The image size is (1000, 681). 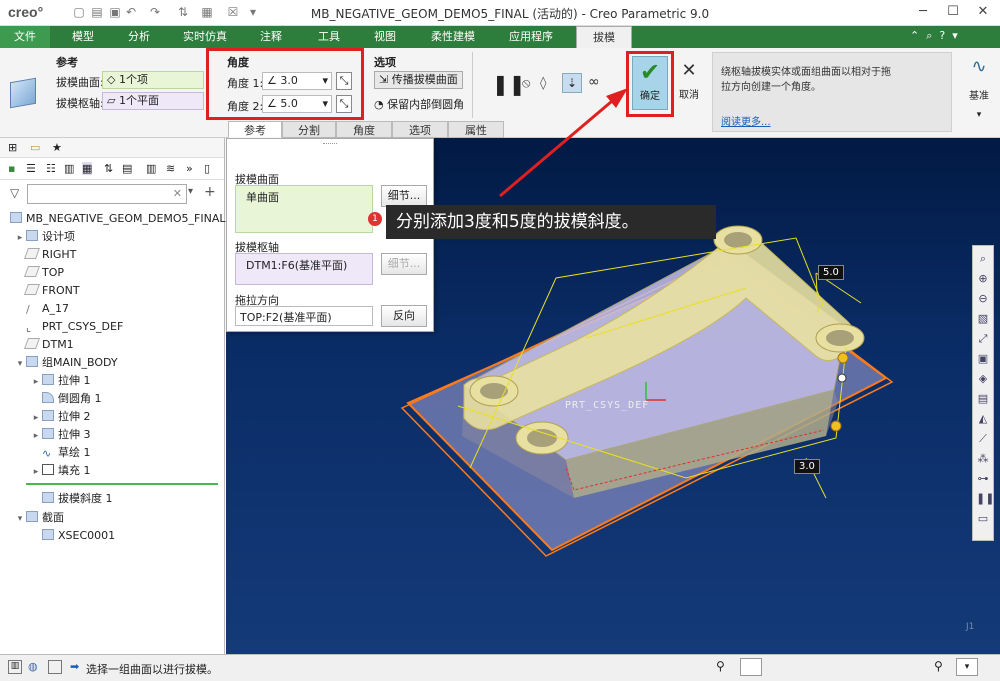 What do you see at coordinates (983, 259) in the screenshot?
I see `refit-icon: ⌕` at bounding box center [983, 259].